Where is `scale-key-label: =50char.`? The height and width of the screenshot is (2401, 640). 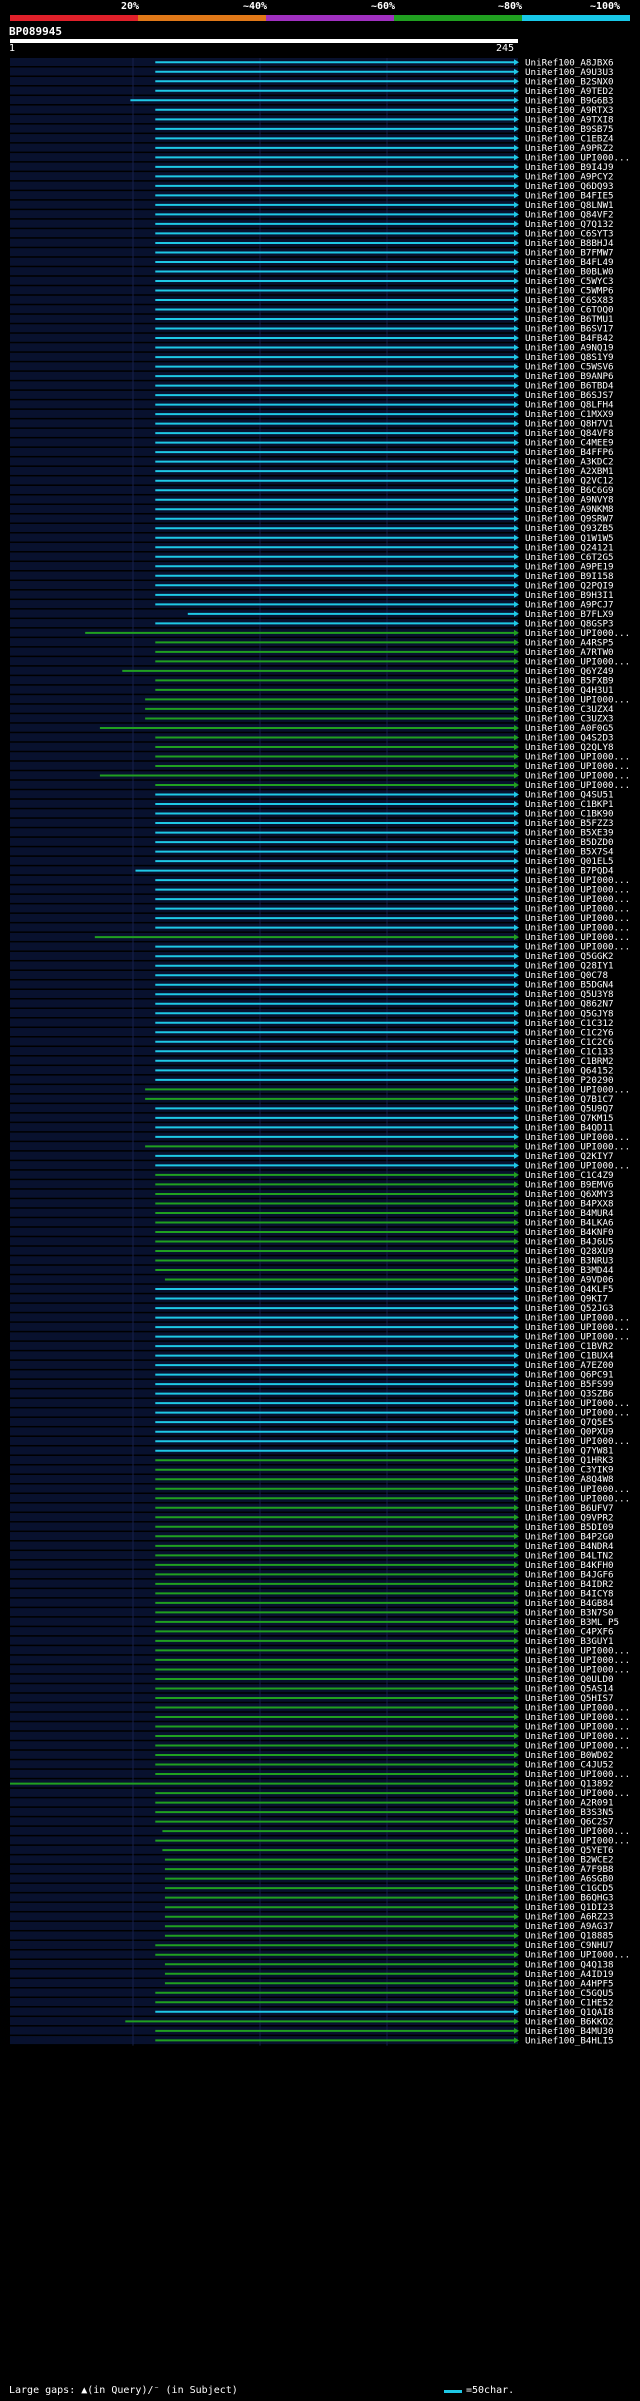 scale-key-label: =50char. is located at coordinates (490, 2390).